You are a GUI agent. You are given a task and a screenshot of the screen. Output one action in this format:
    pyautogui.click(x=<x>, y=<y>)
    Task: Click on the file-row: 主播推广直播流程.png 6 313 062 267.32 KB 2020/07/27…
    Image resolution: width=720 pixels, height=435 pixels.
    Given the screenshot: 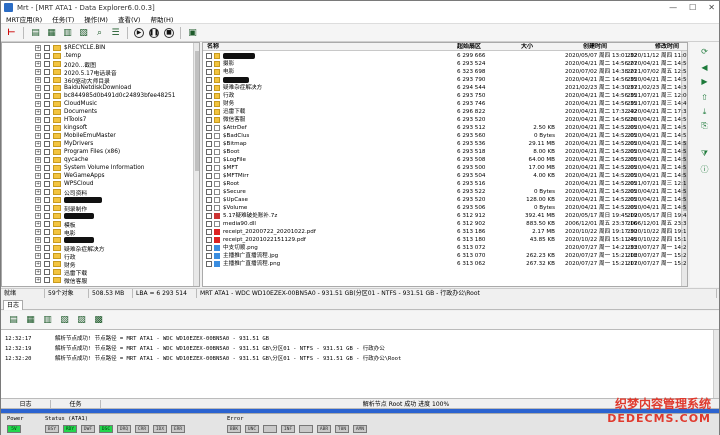 What is the action you would take?
    pyautogui.click(x=445, y=264)
    